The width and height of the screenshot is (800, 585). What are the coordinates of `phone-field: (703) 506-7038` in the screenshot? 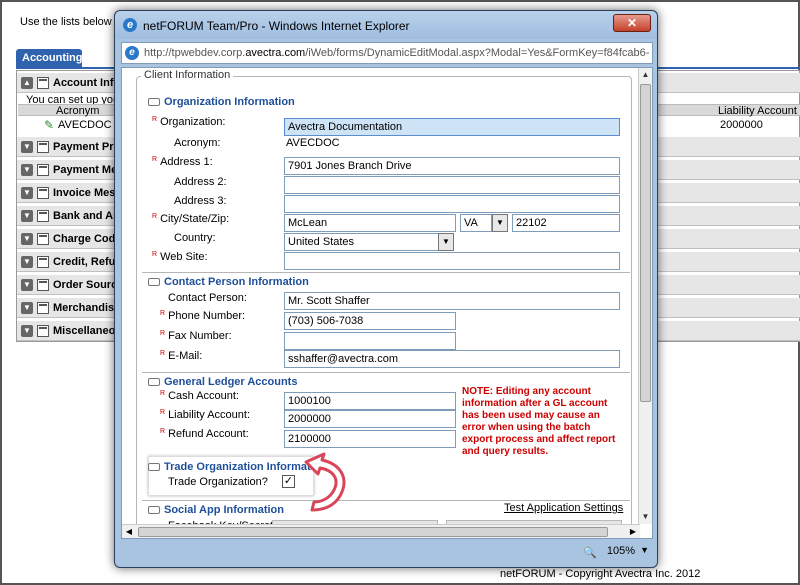 It's located at (370, 321).